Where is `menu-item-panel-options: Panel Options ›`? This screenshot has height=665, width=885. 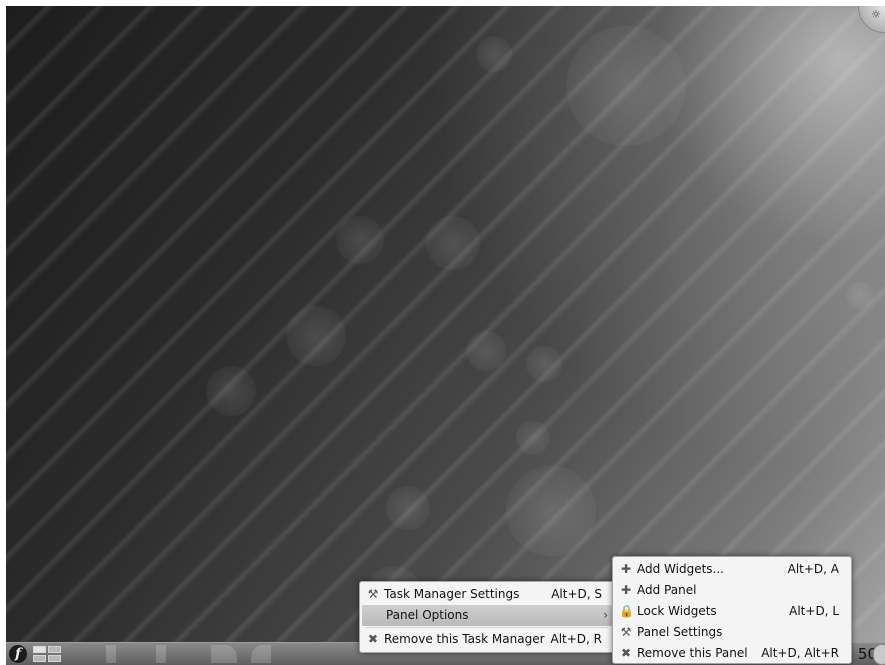 menu-item-panel-options: Panel Options › is located at coordinates (487, 615).